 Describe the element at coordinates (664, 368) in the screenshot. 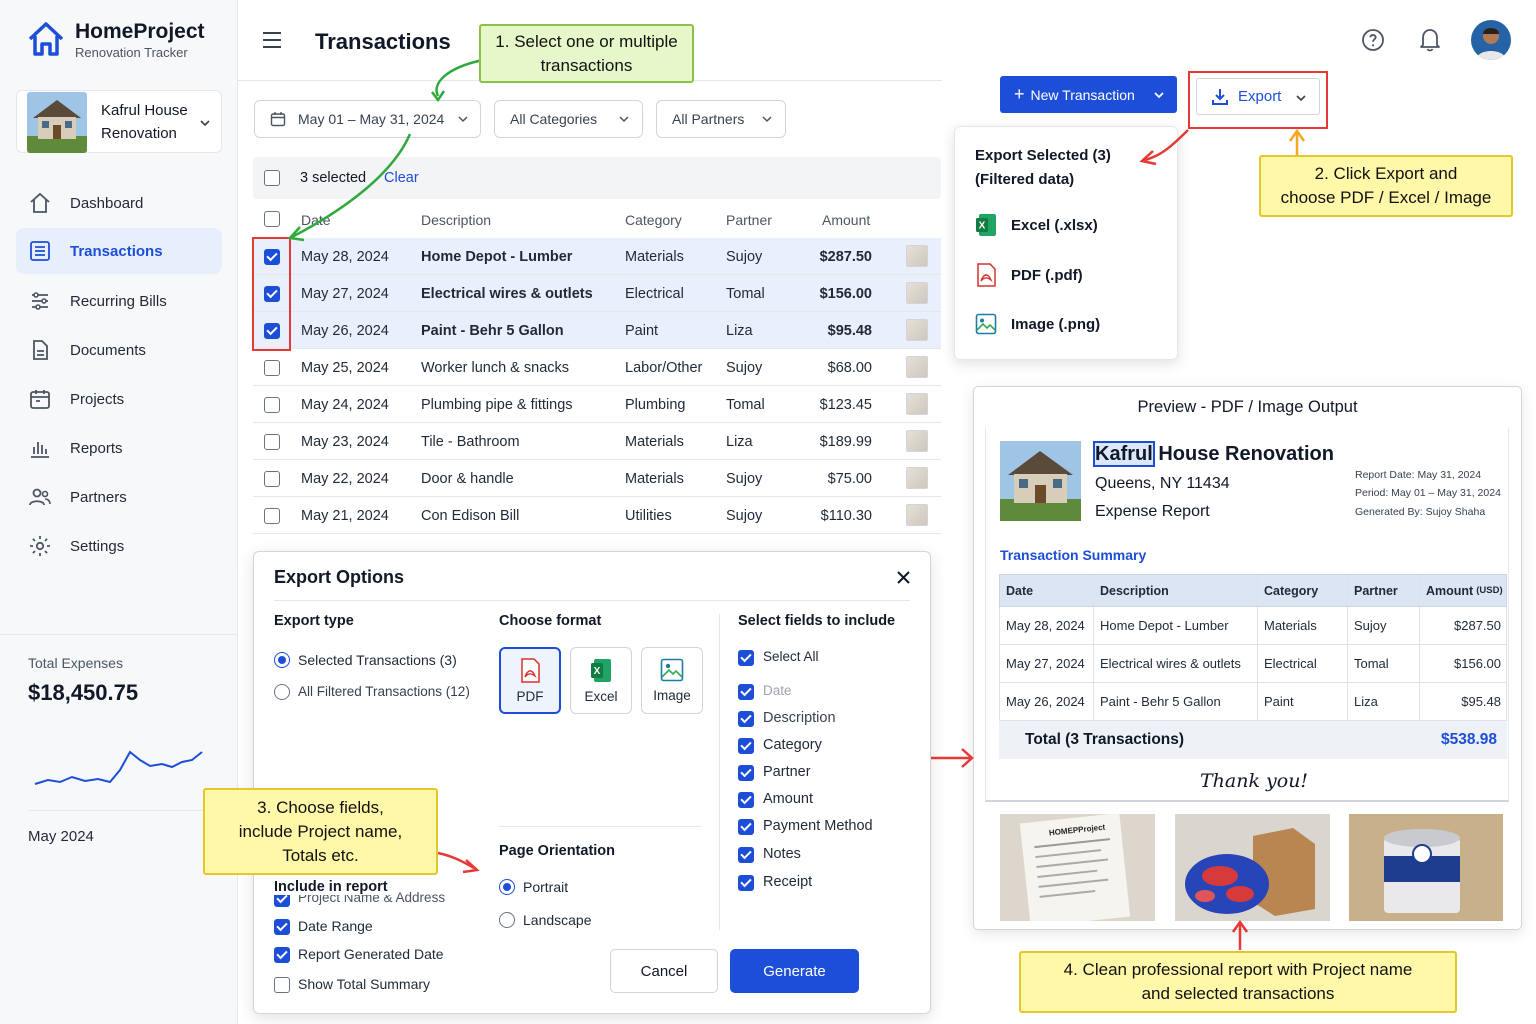

I see `row-category: Labor/Other` at that location.